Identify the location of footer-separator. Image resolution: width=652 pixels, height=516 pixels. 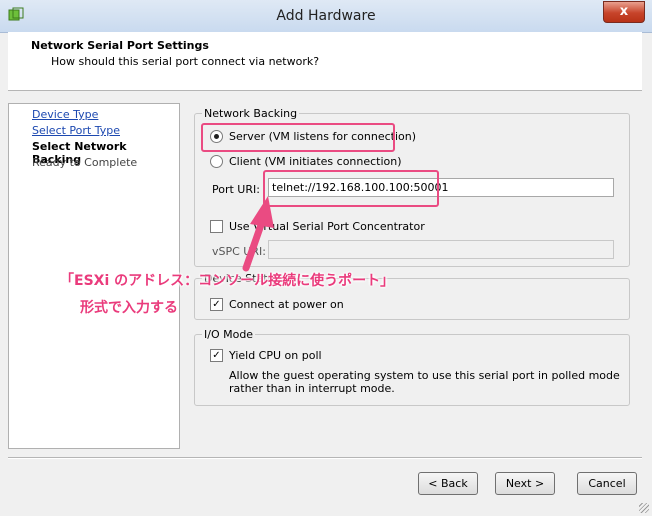
(325, 458).